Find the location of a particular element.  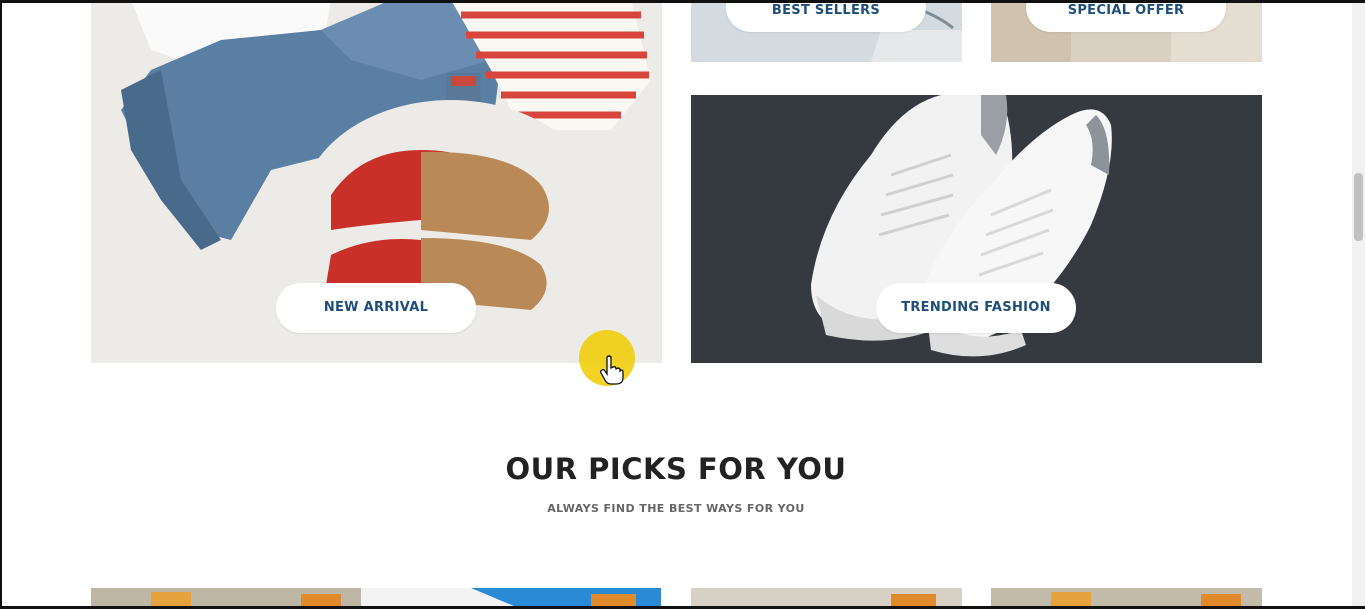

special-offer-button: SPECIAL OFFER is located at coordinates (1126, 16).